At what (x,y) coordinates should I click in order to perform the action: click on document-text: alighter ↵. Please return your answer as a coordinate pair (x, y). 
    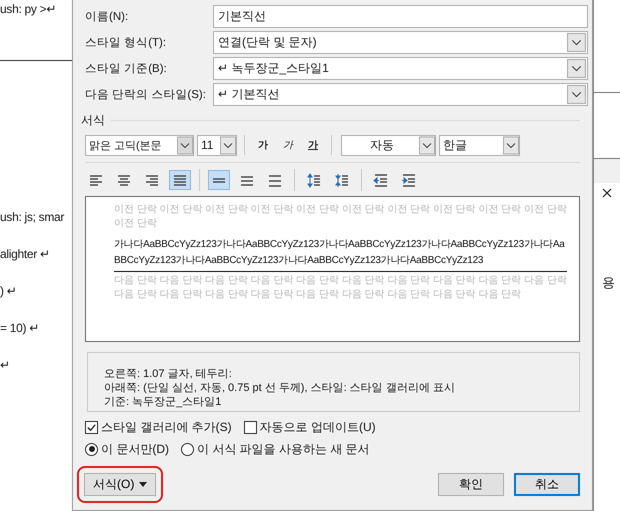
    Looking at the image, I should click on (25, 254).